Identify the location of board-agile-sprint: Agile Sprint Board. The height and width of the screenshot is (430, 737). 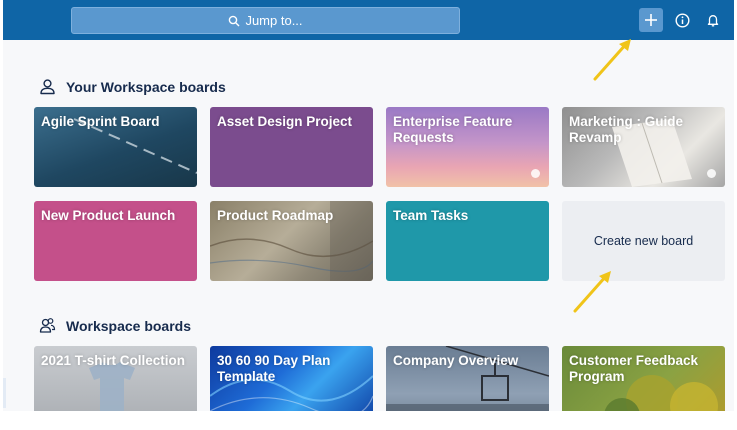
(115, 147).